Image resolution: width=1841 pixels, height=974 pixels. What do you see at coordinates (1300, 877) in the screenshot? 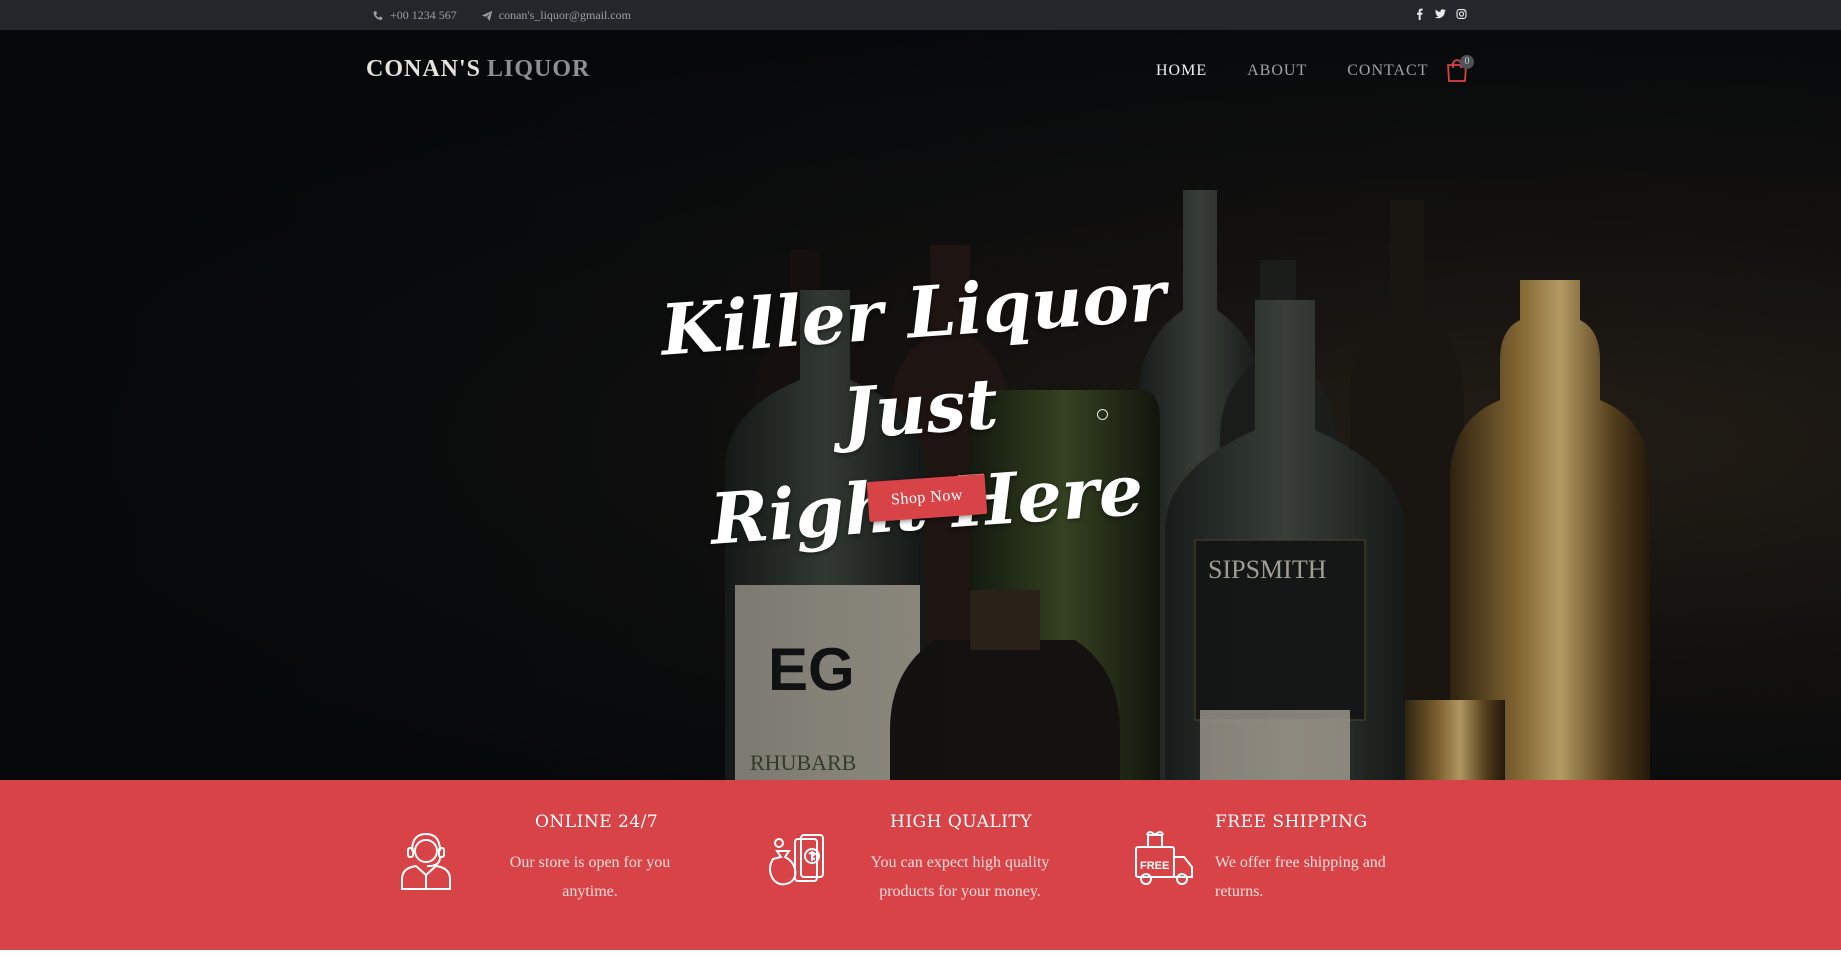
I see `feature-description: We offer free shipping and returns.` at bounding box center [1300, 877].